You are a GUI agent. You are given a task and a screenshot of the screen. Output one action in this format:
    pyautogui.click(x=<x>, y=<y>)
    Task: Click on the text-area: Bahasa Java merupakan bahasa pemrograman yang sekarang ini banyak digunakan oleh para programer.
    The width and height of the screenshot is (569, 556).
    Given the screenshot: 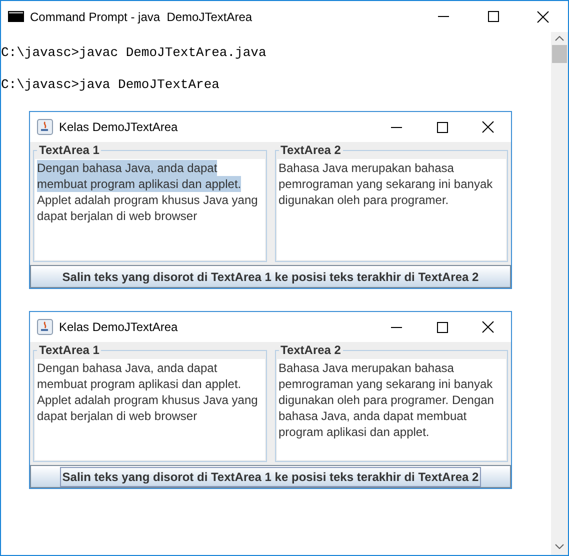 What is the action you would take?
    pyautogui.click(x=391, y=209)
    